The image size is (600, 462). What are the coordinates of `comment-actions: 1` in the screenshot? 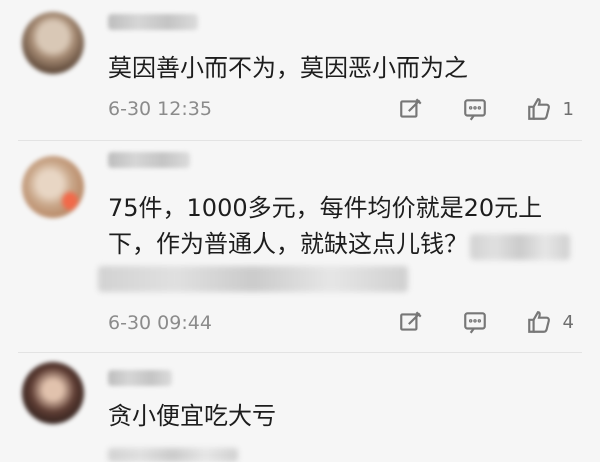 It's located at (485, 109).